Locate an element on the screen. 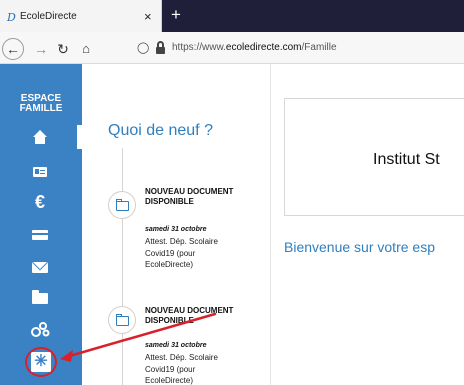  sidebar-item-snowflake: ✳ is located at coordinates (41, 361).